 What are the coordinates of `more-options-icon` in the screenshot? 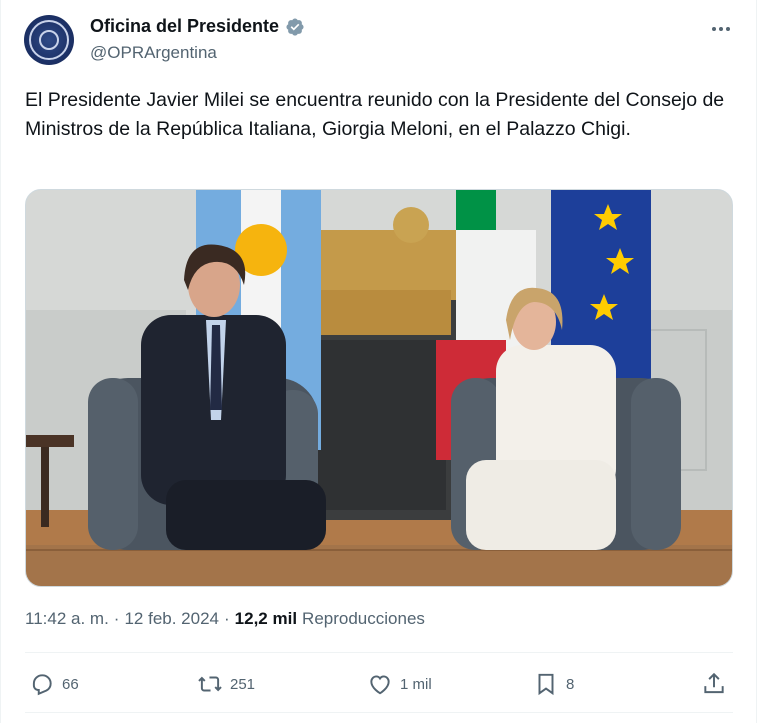 It's located at (721, 29).